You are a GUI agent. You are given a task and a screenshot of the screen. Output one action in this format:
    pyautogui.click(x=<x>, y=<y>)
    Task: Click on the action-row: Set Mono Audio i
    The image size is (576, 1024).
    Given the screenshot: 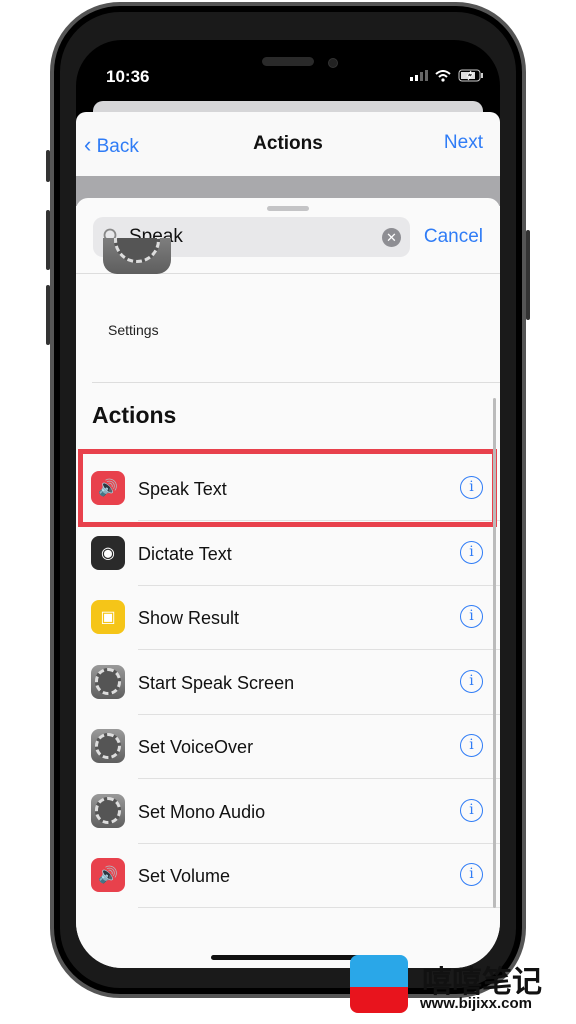 What is the action you would take?
    pyautogui.click(x=288, y=812)
    